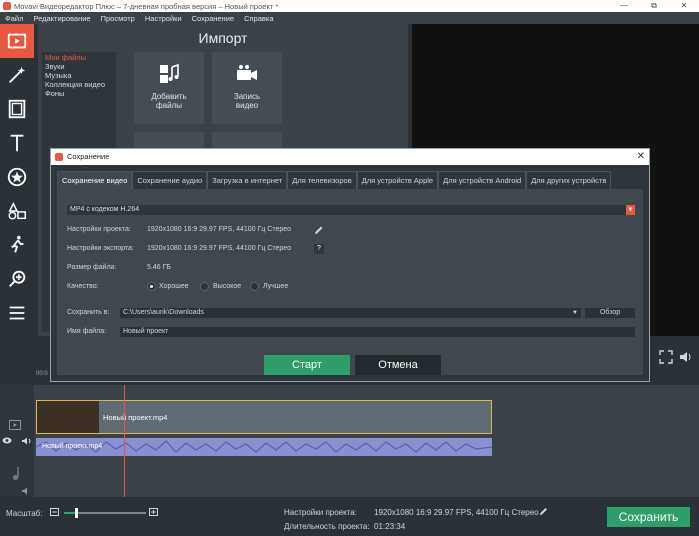 The height and width of the screenshot is (536, 699). Describe the element at coordinates (254, 286) in the screenshot. I see `quality-best-radio` at that location.